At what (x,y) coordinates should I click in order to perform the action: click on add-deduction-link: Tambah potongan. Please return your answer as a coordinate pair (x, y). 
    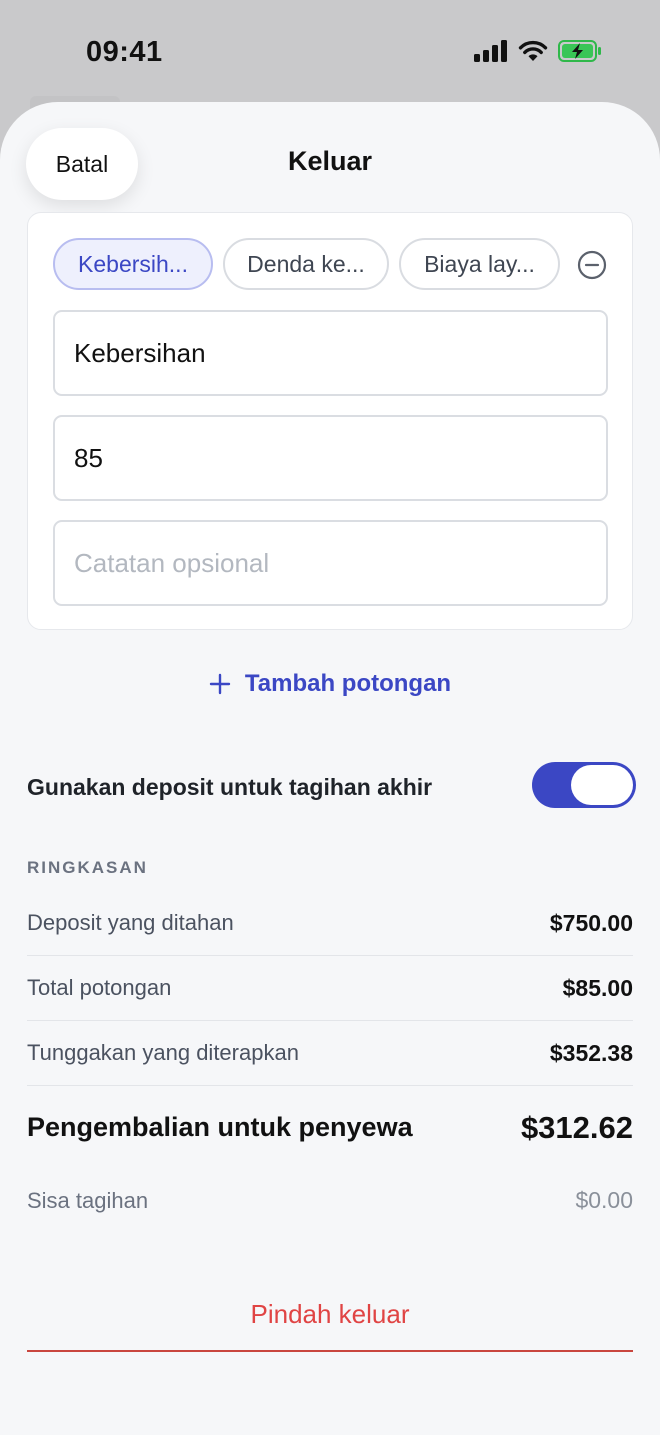
    Looking at the image, I should click on (330, 684).